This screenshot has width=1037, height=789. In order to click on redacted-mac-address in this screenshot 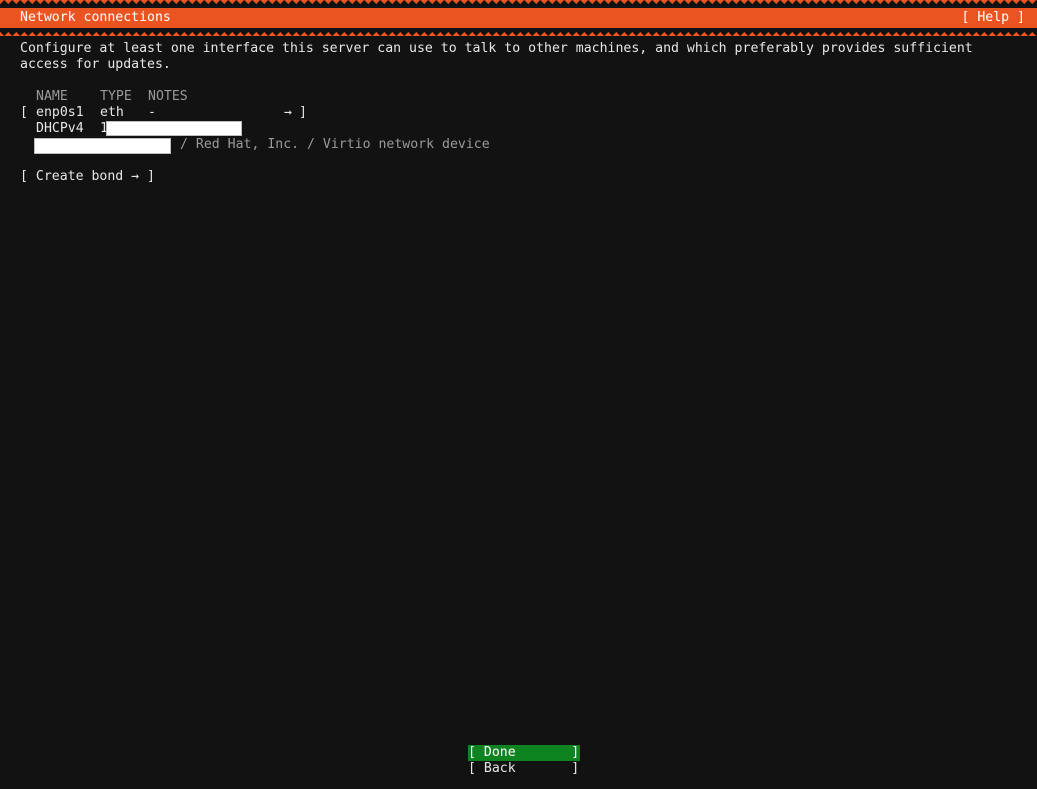, I will do `click(102, 146)`.